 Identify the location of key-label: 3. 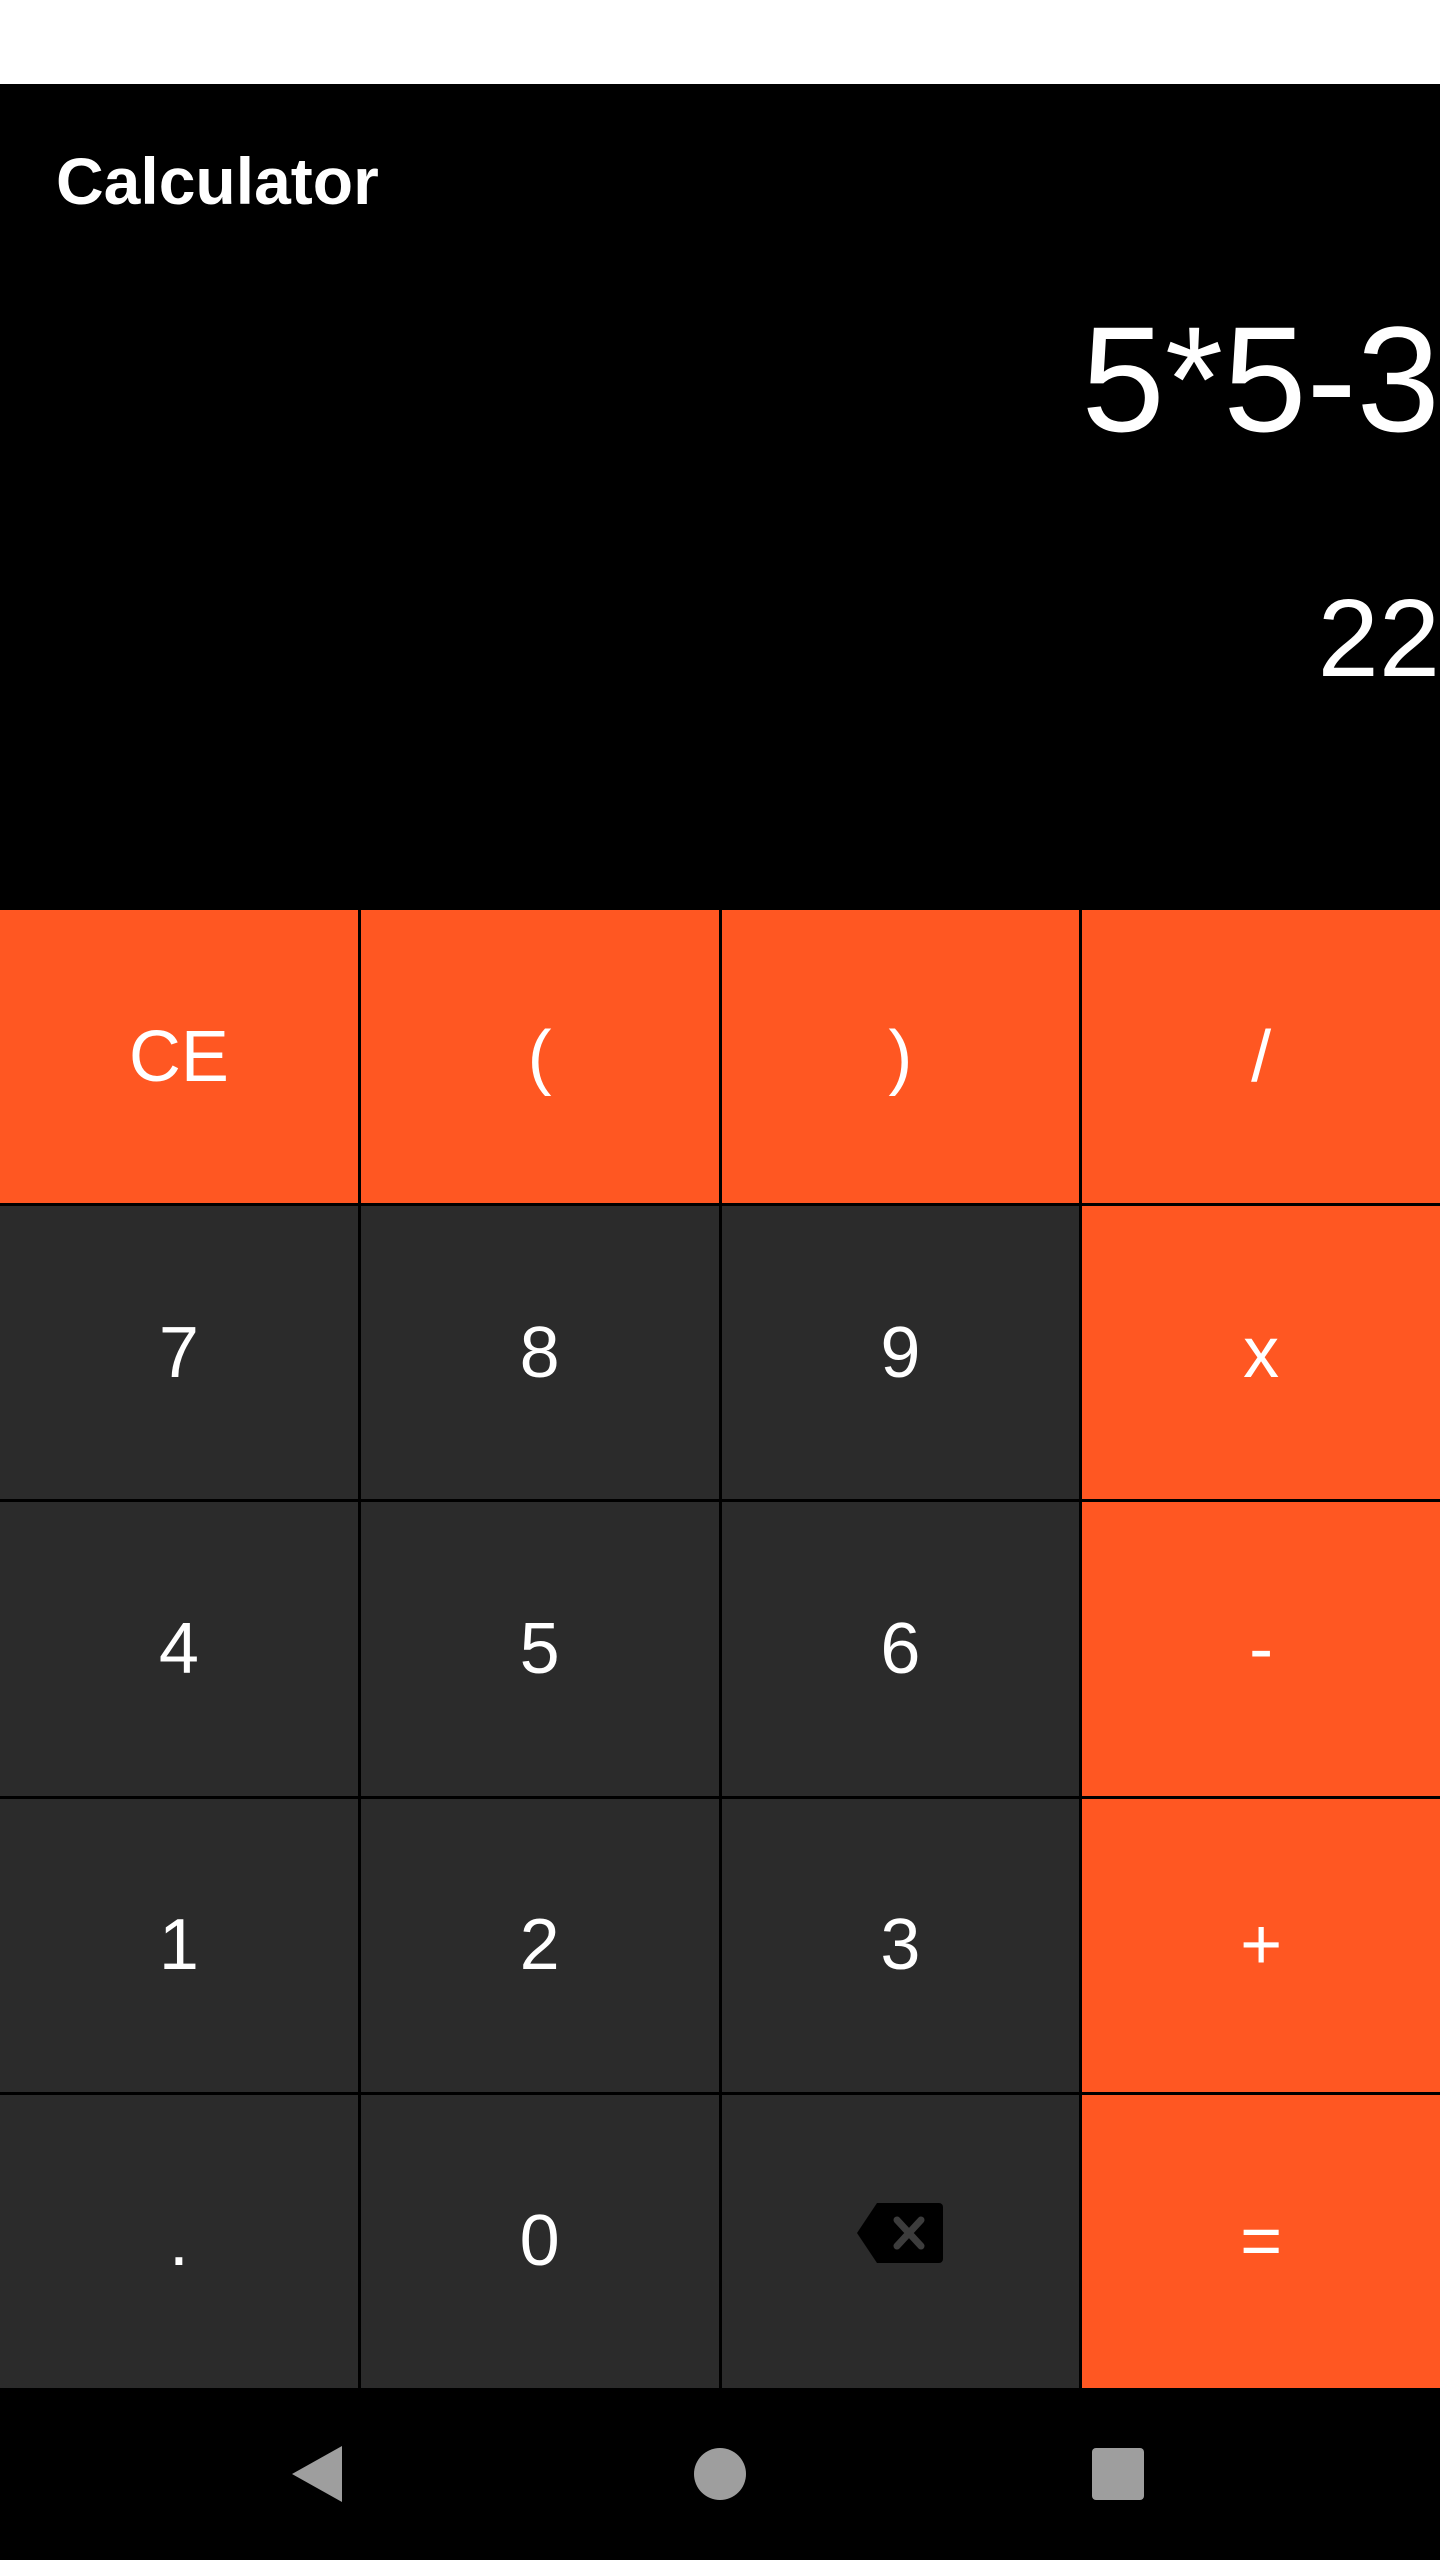
(900, 1945).